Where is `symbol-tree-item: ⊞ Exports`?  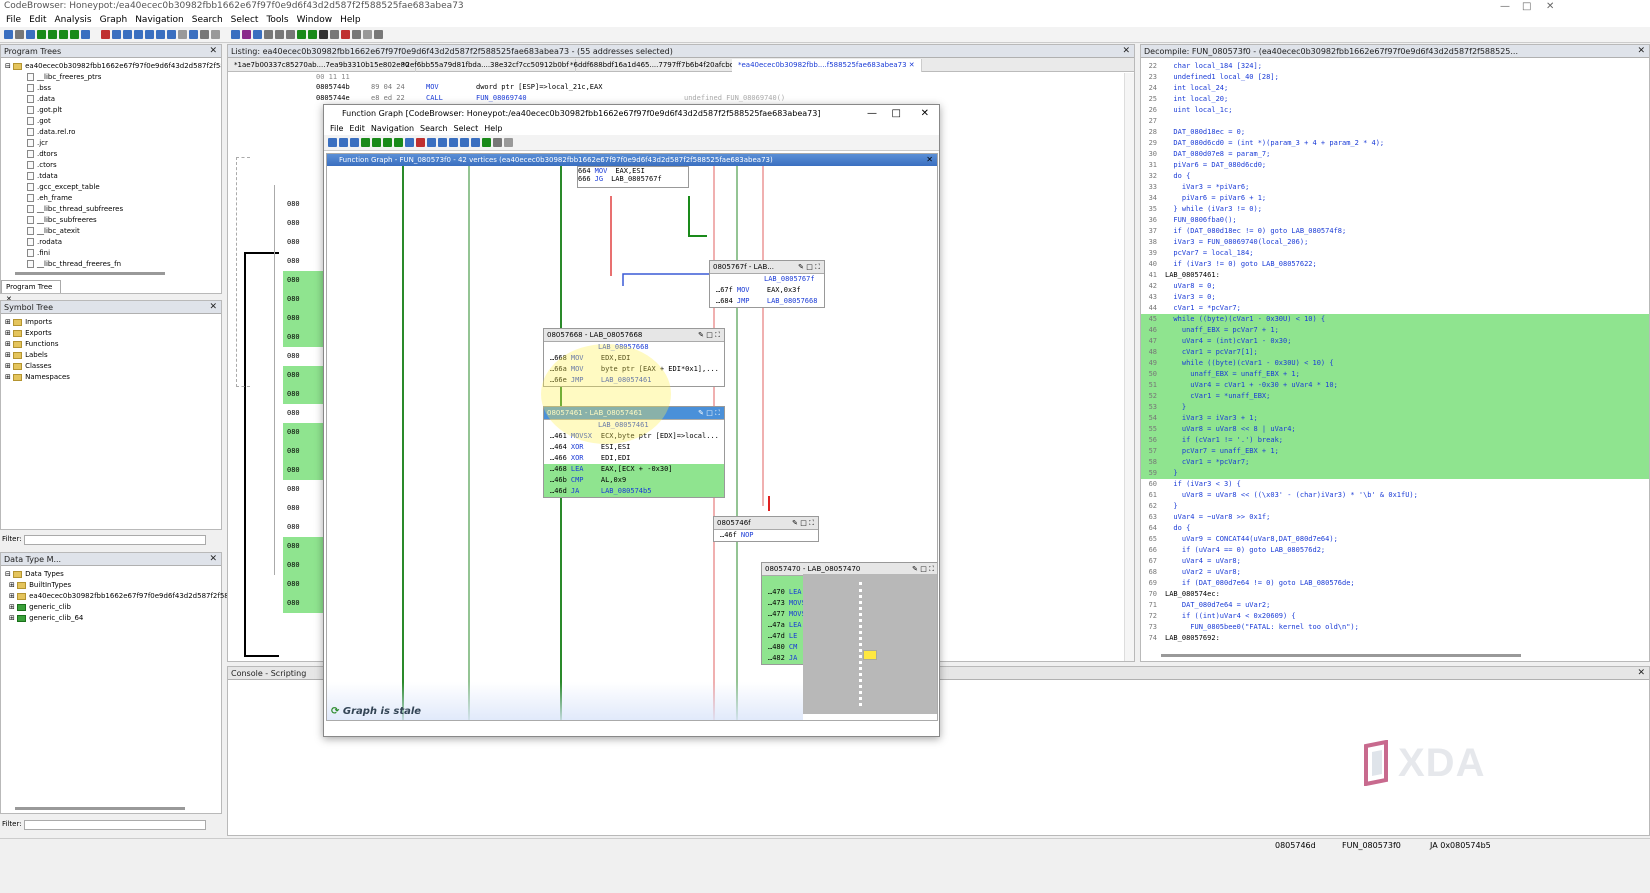 symbol-tree-item: ⊞ Exports is located at coordinates (113, 333).